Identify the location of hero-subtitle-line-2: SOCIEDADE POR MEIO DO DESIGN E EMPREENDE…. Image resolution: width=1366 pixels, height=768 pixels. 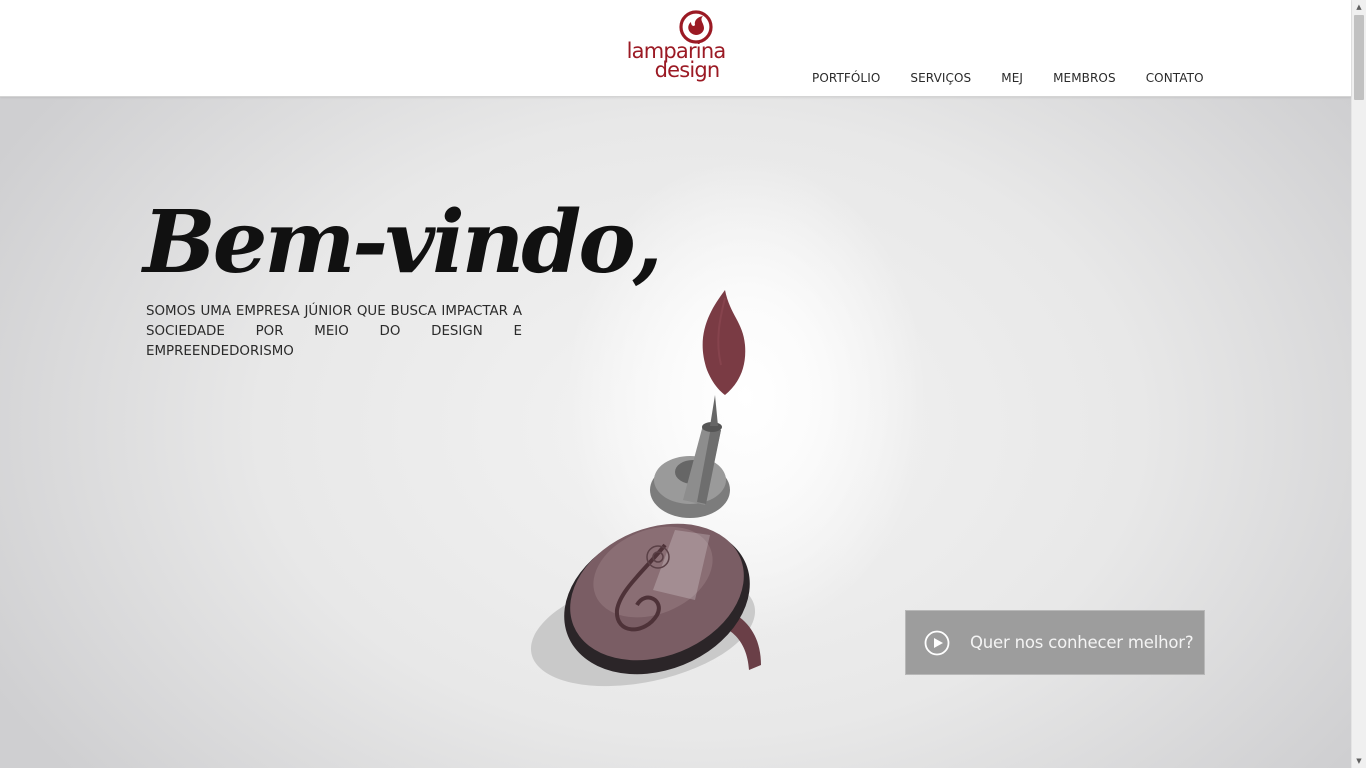
(334, 341).